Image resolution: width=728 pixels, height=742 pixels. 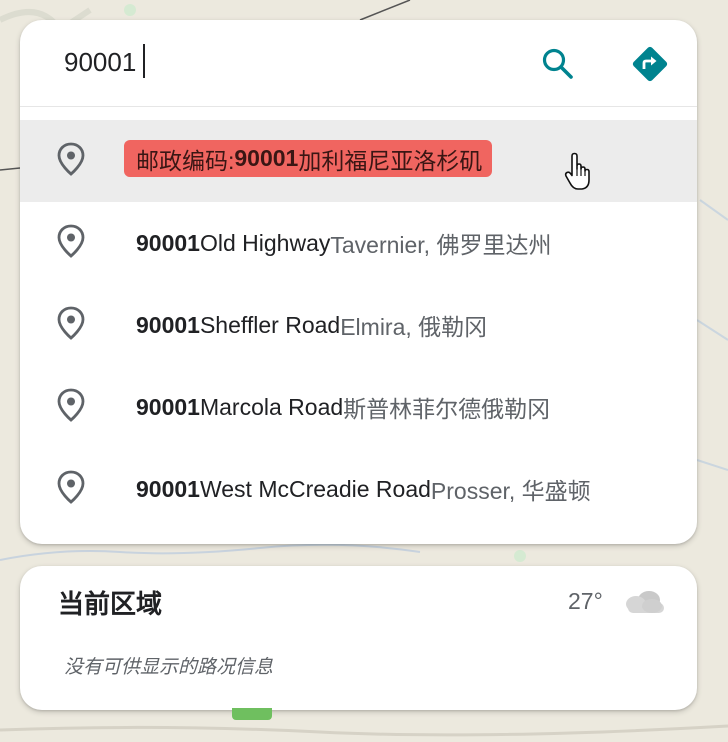 I want to click on suggestion-text: 90001 Sheffler Road Elmira, 俄勒冈, so click(x=311, y=325).